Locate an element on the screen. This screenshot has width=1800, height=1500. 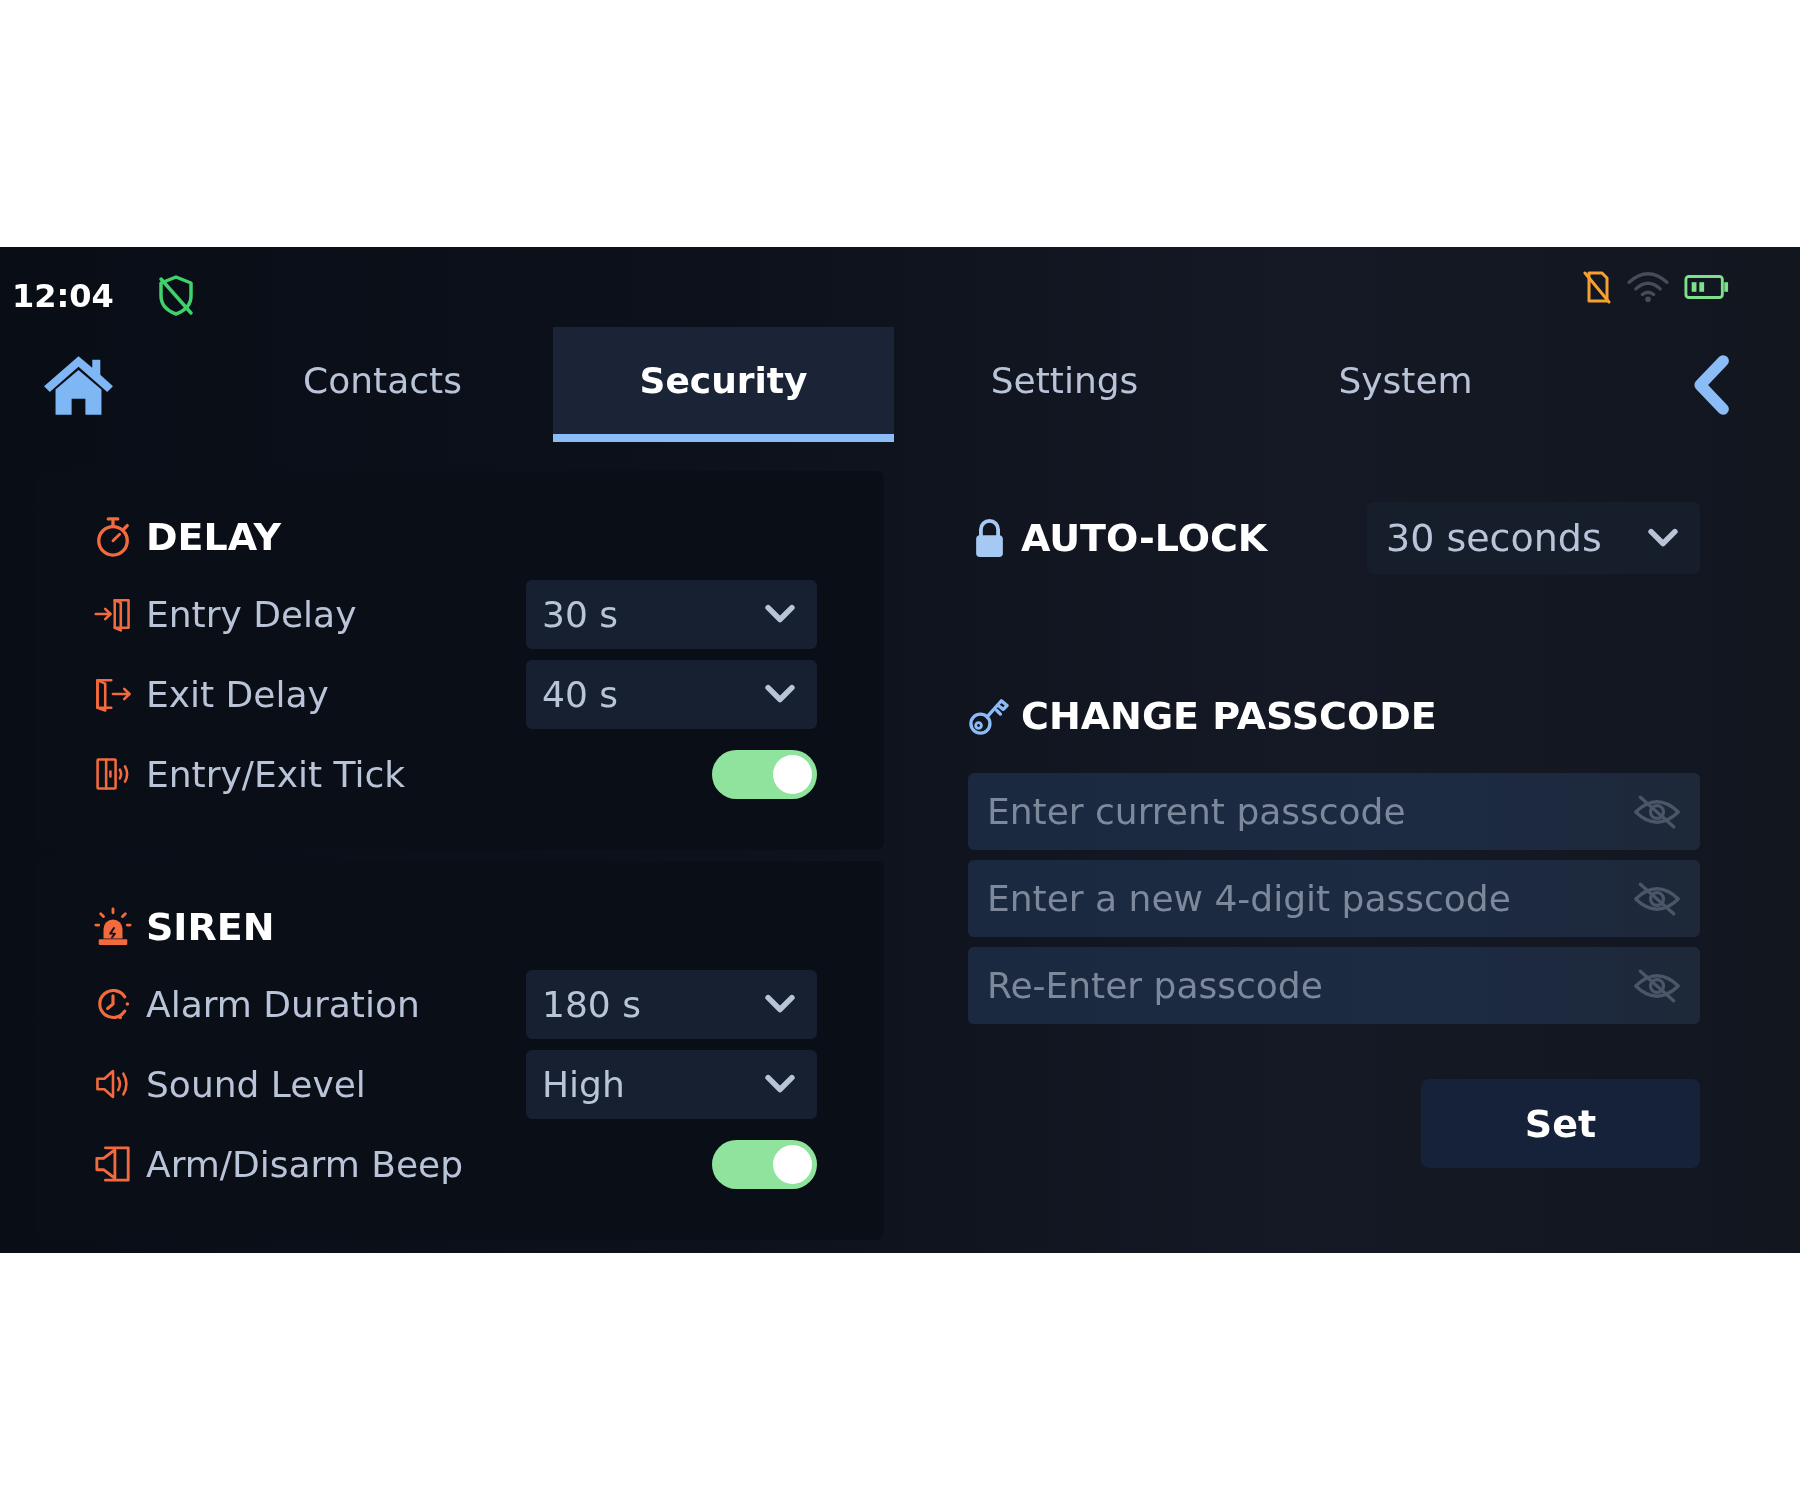
door-sound-waves-icon is located at coordinates (113, 774).